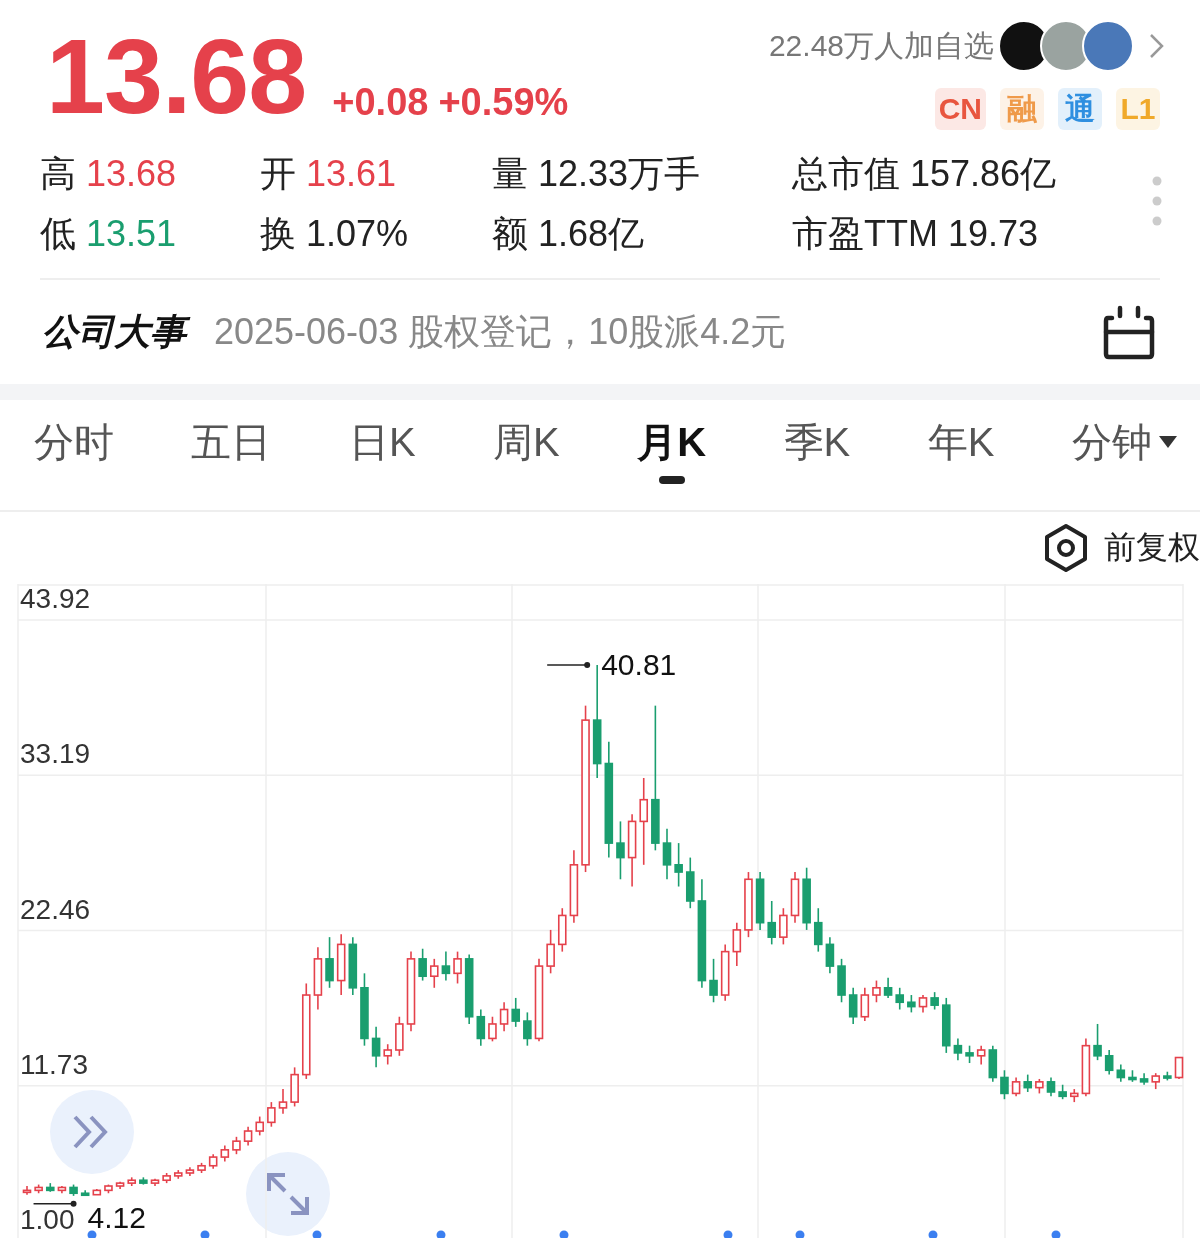  What do you see at coordinates (1129, 332) in the screenshot?
I see `calendar-icon` at bounding box center [1129, 332].